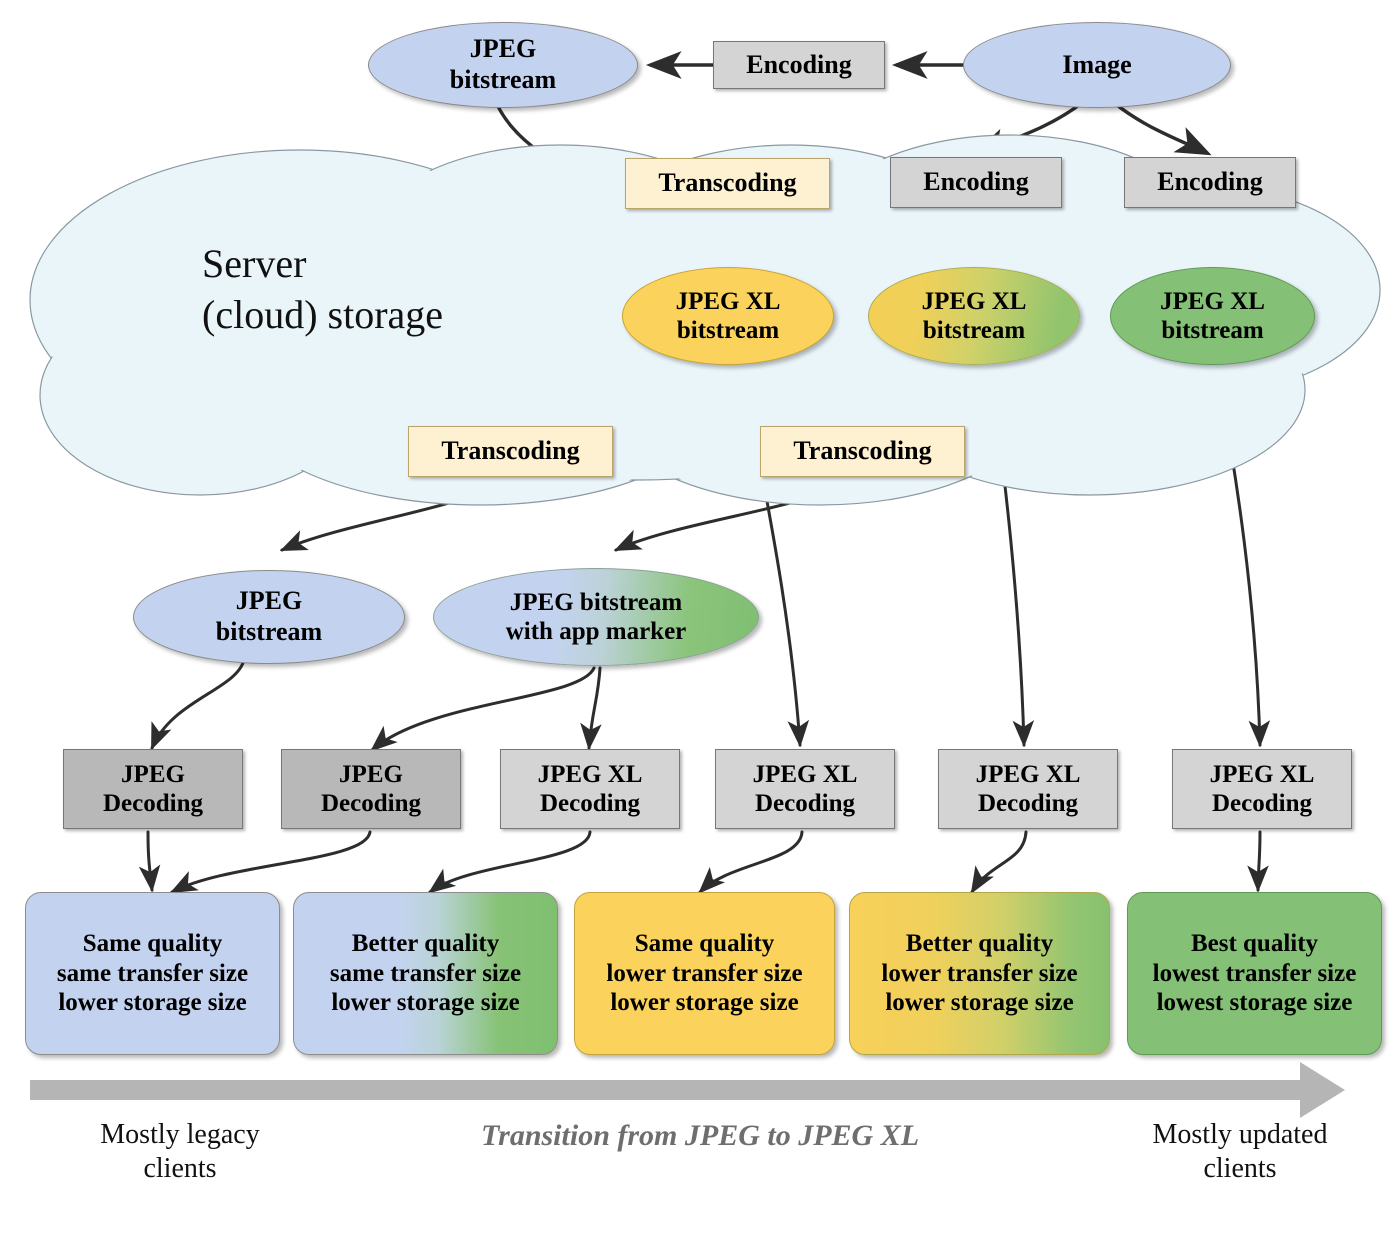 The height and width of the screenshot is (1244, 1400). What do you see at coordinates (1262, 789) in the screenshot?
I see `node-decoder-6: JPEG XL Decoding` at bounding box center [1262, 789].